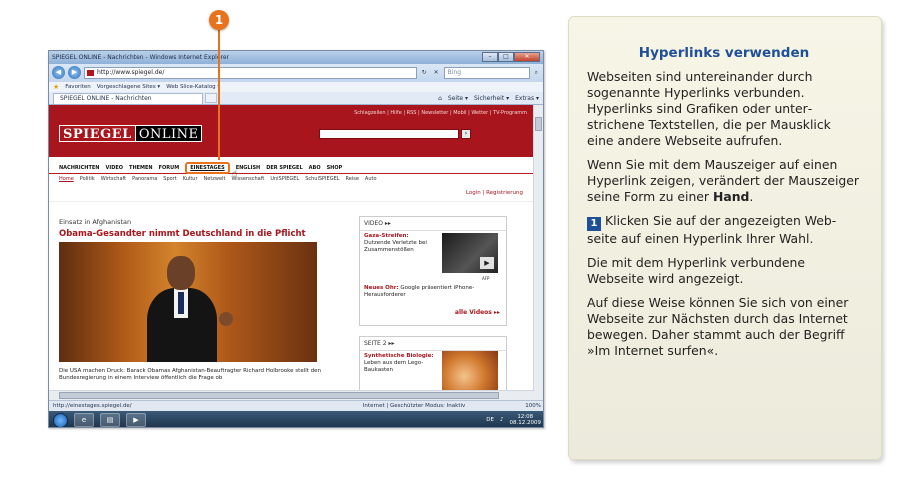 This screenshot has height=480, width=900. I want to click on page2-item-title: Synthetische Biologie:, so click(399, 356).